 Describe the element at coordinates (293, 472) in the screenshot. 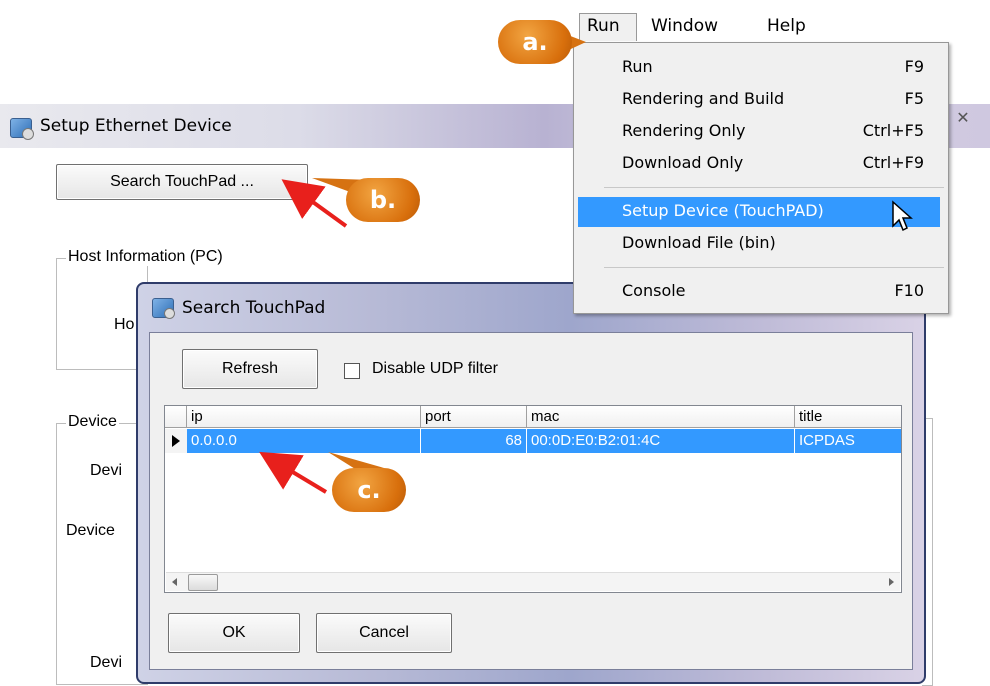

I see `arrow-to-device-row` at that location.